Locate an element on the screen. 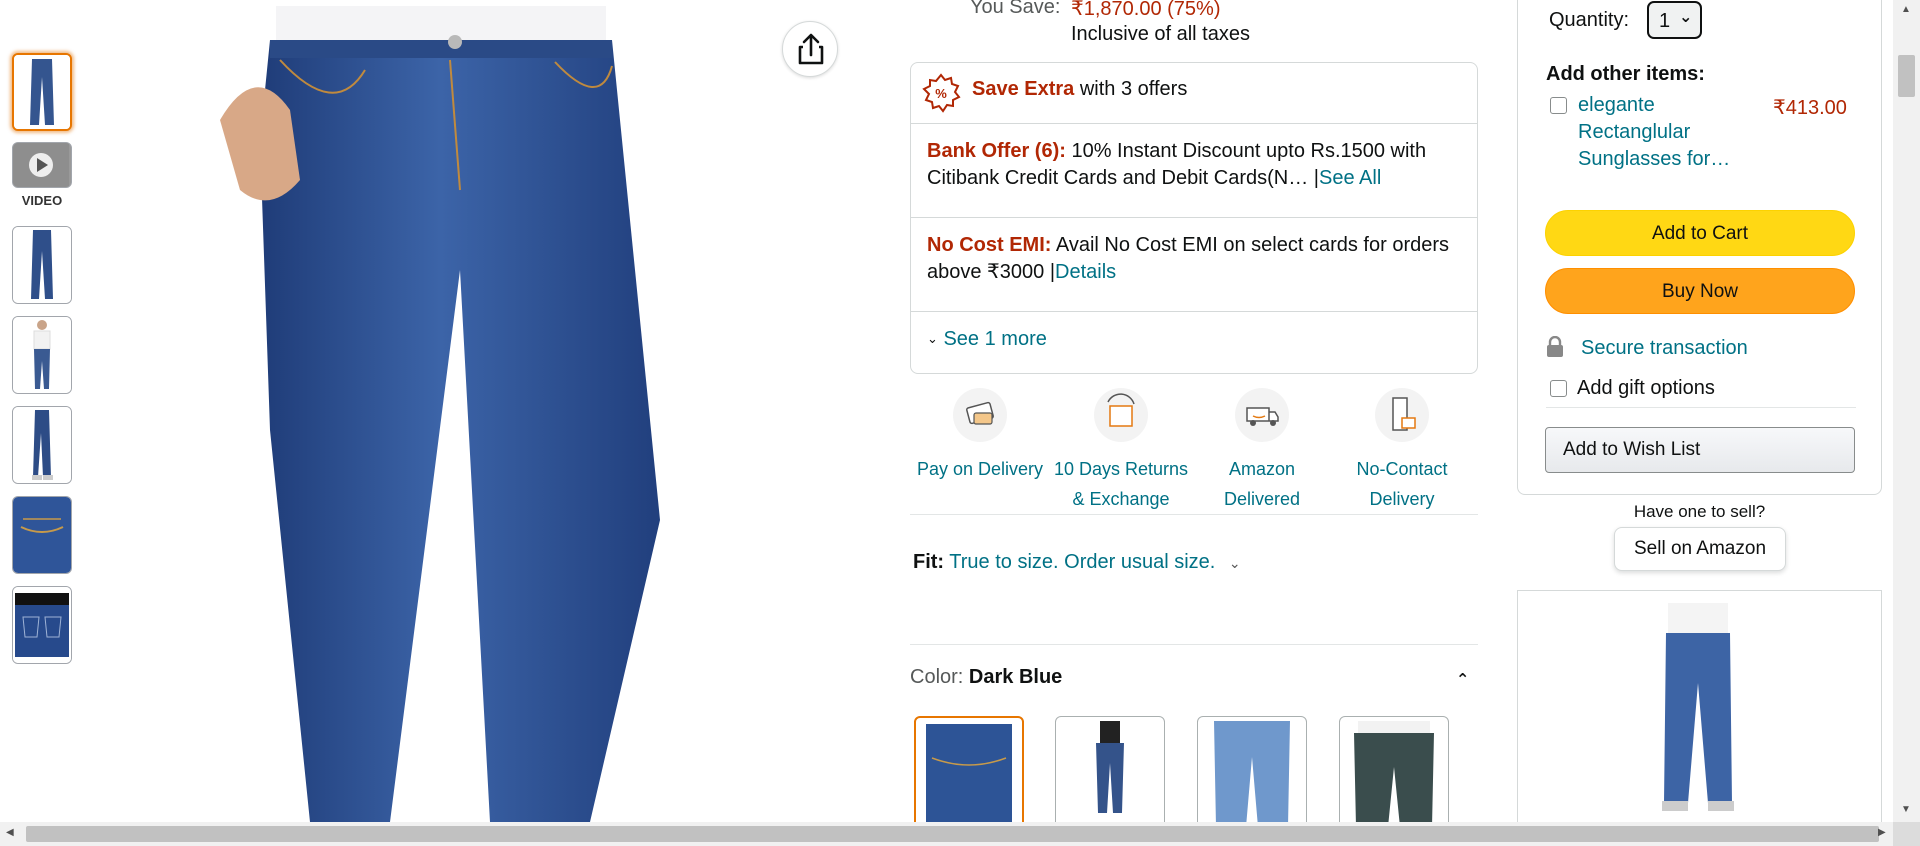 Image resolution: width=1920 pixels, height=846 pixels. addon-line: Rectanglular is located at coordinates (1634, 132).